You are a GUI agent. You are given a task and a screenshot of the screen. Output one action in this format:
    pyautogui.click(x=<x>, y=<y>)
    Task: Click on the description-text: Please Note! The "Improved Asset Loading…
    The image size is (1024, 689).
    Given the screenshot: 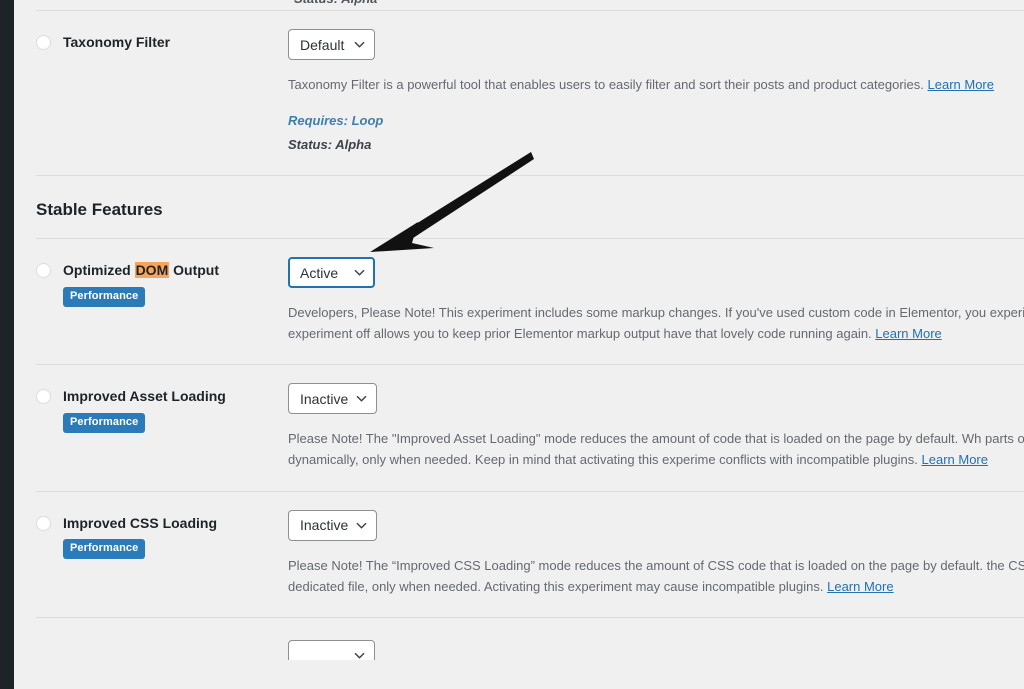 What is the action you would take?
    pyautogui.click(x=656, y=449)
    